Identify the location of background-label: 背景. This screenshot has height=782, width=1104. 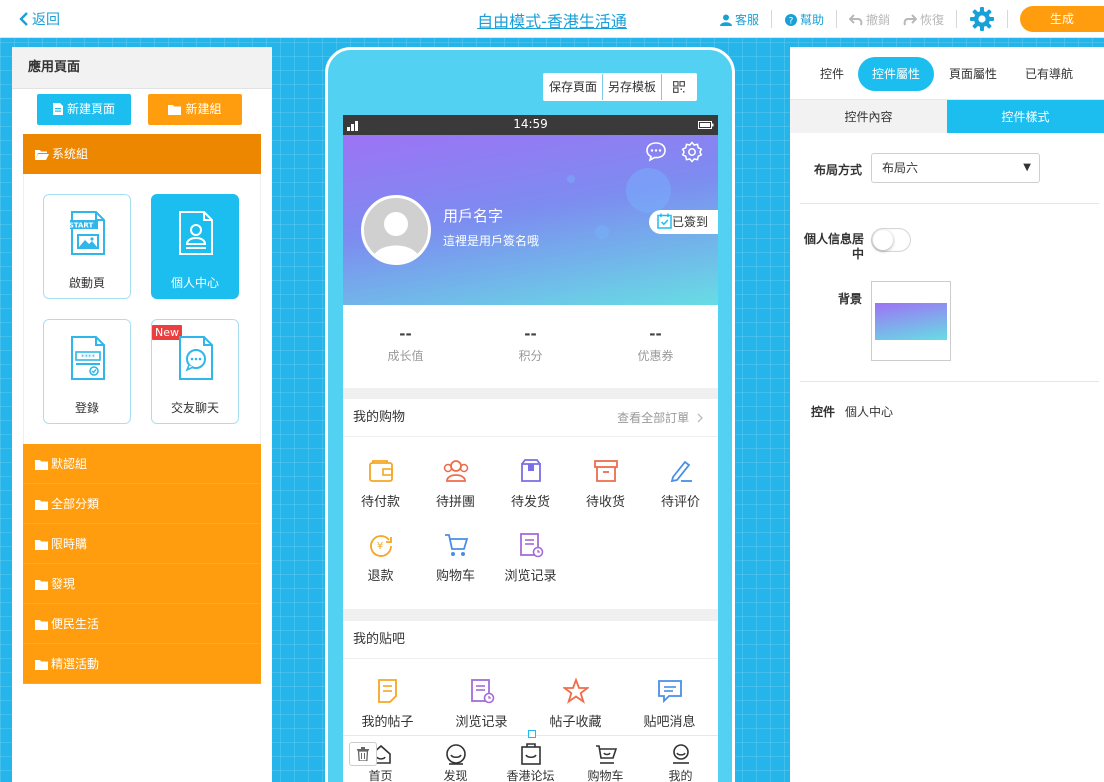
(849, 299).